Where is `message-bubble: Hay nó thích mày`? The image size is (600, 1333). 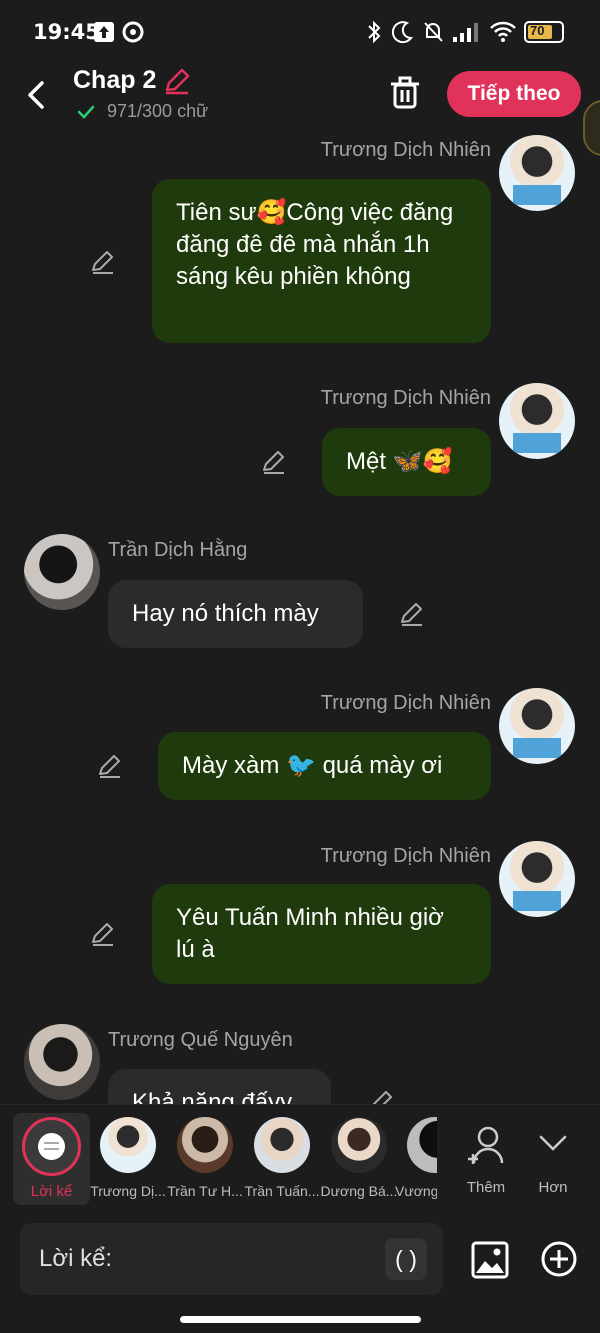 message-bubble: Hay nó thích mày is located at coordinates (235, 614).